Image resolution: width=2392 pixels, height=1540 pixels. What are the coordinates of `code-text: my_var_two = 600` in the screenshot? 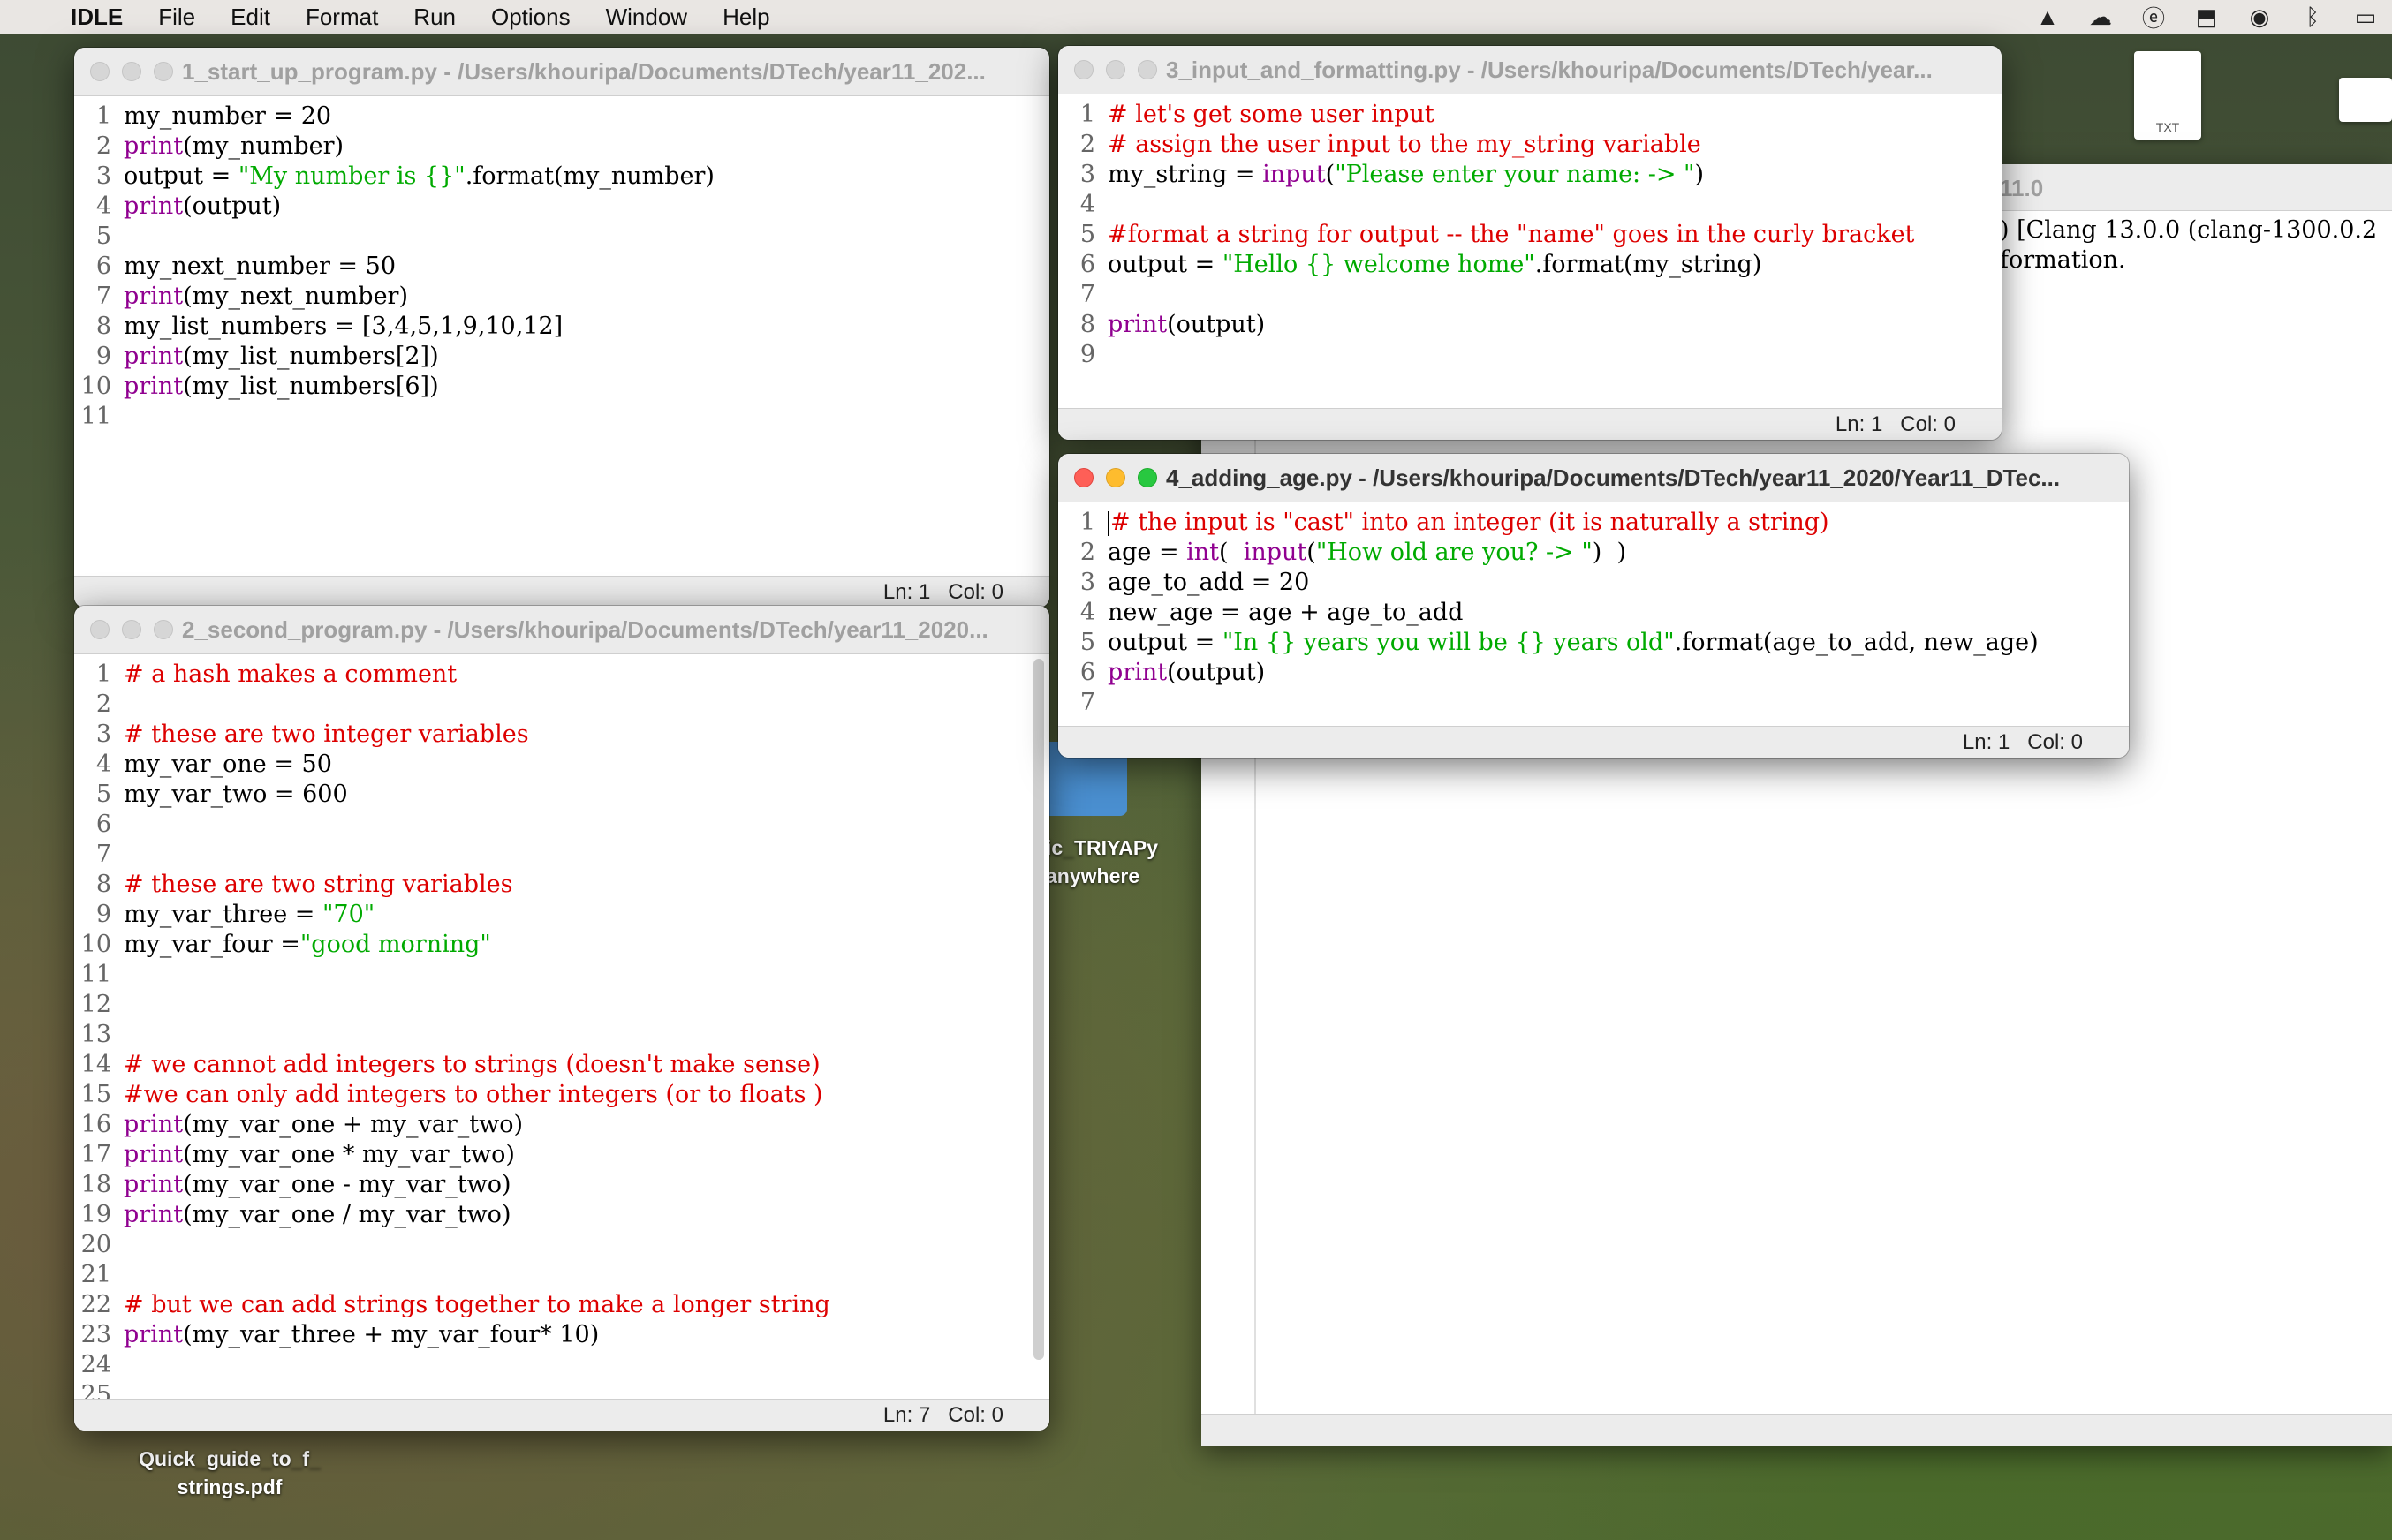 It's located at (236, 795).